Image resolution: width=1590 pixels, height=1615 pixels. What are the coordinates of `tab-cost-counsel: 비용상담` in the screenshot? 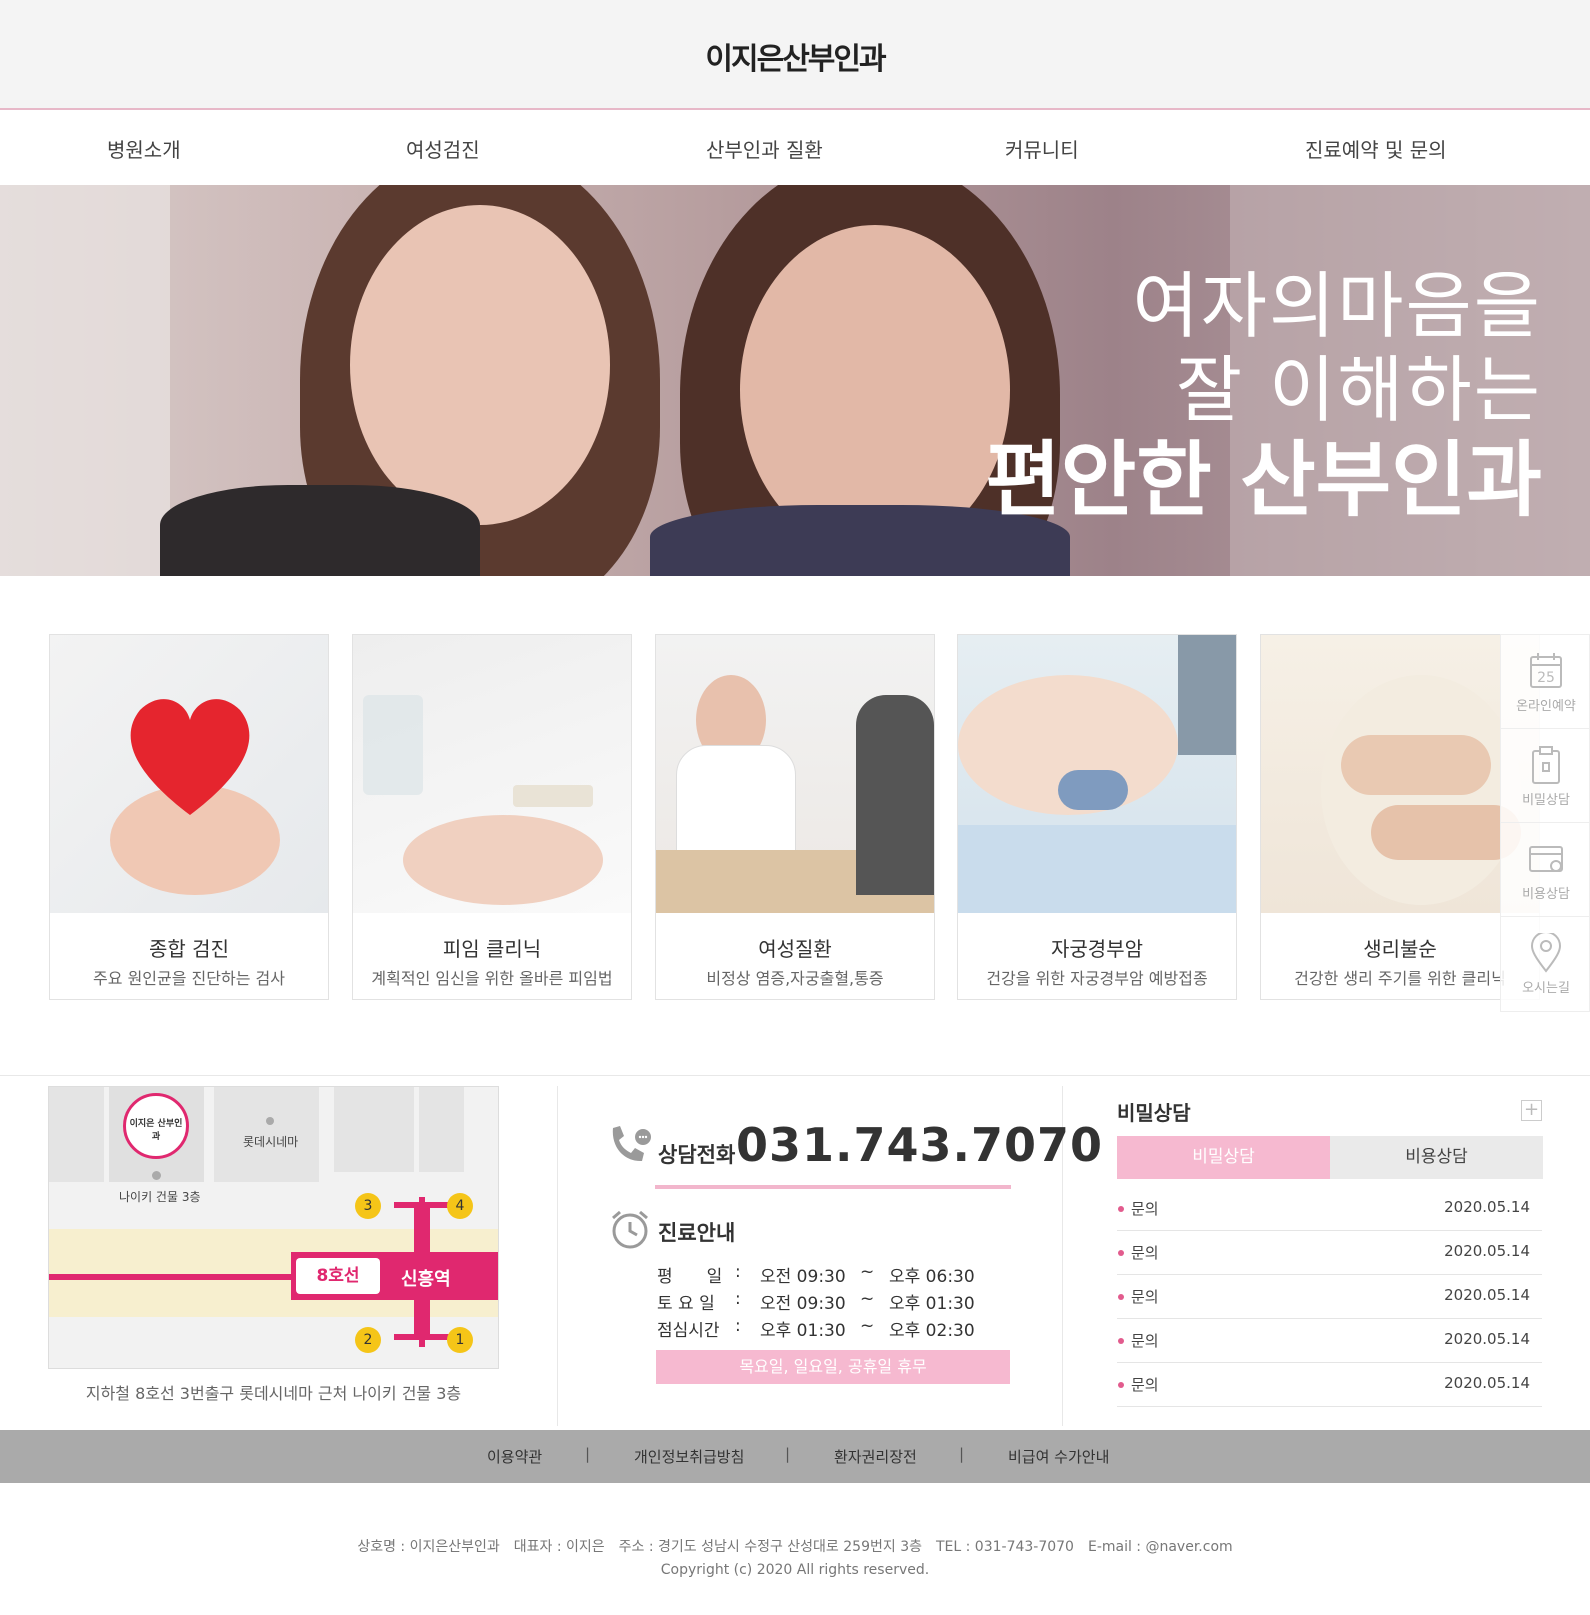 It's located at (1436, 1157).